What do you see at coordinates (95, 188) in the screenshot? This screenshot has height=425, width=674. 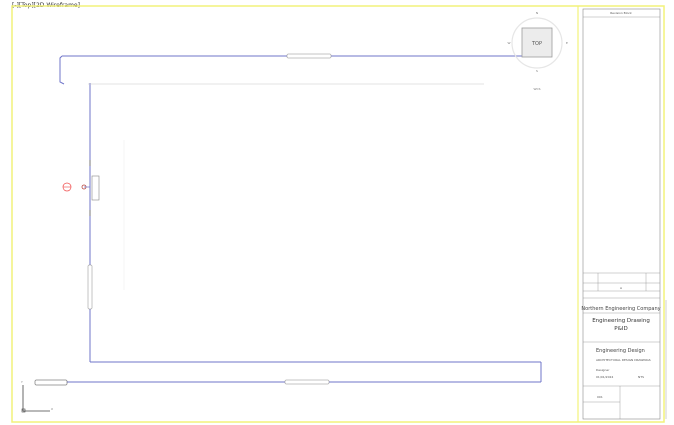 I see `instrument-tag` at bounding box center [95, 188].